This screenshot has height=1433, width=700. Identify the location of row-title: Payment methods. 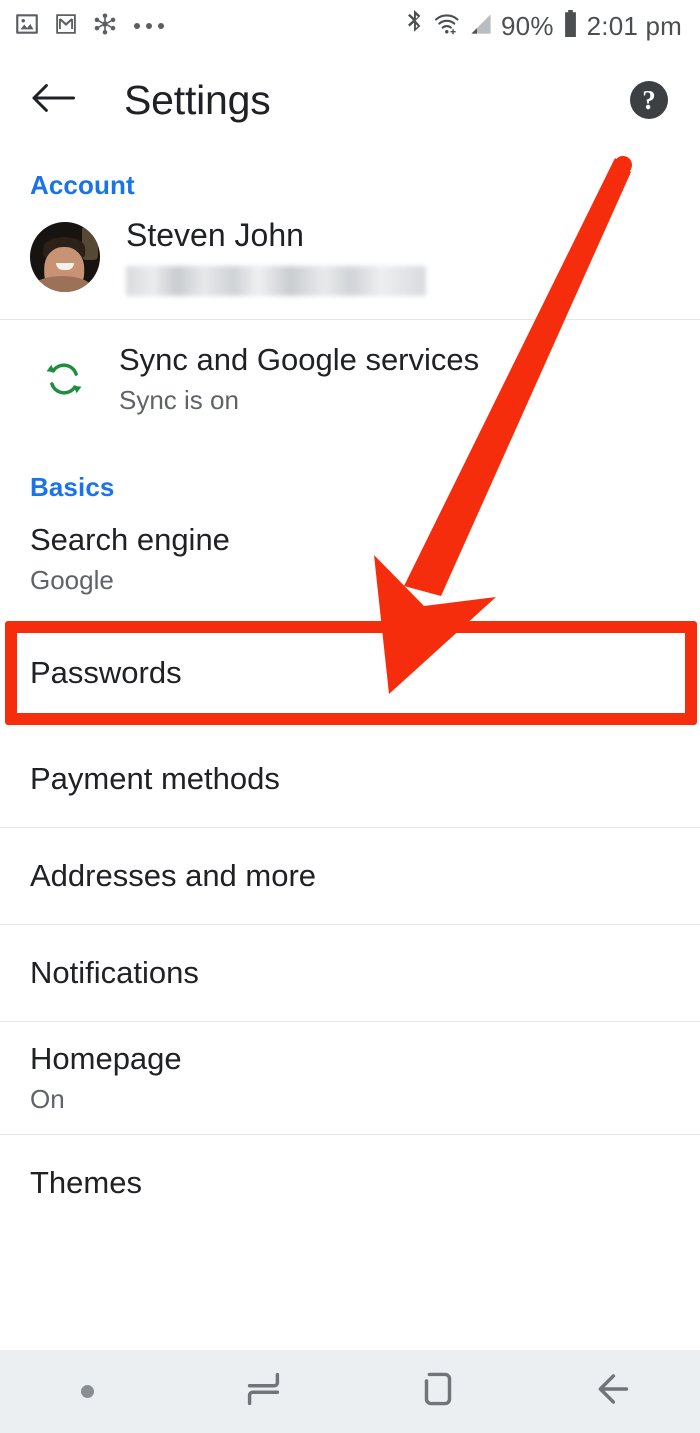
(155, 778).